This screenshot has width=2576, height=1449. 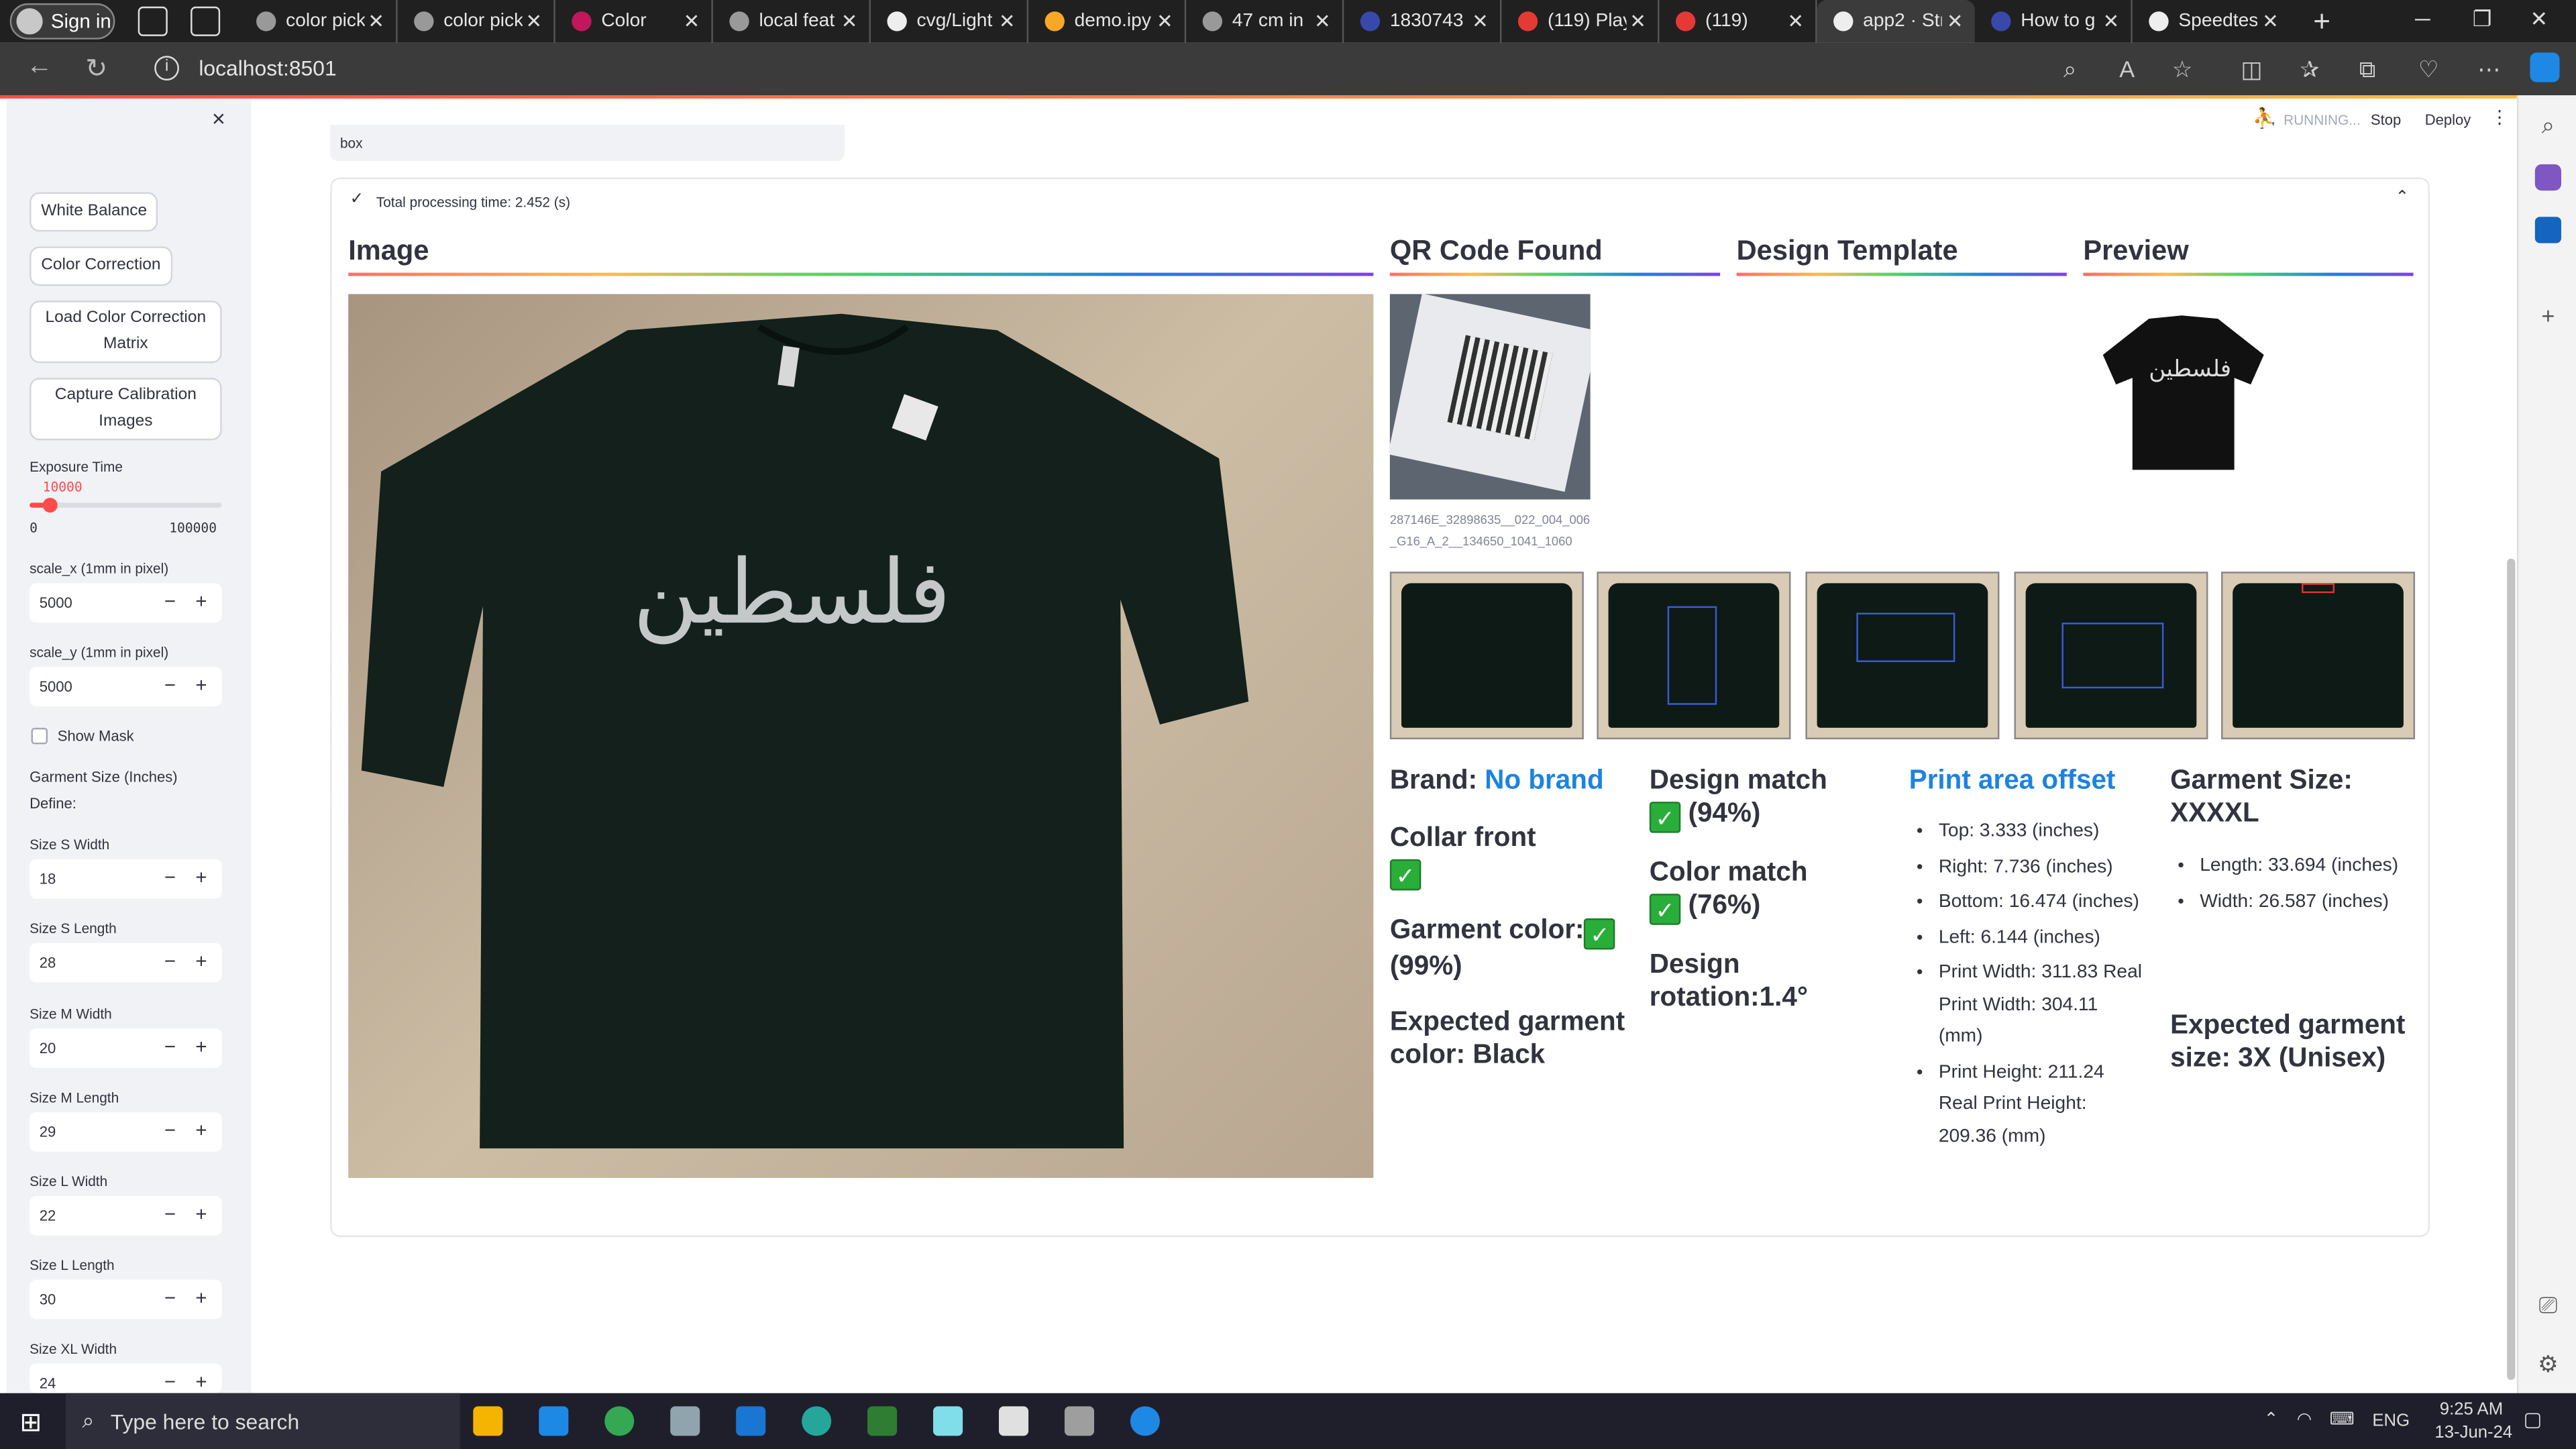 I want to click on sign-in-button: Sign in, so click(x=62, y=21).